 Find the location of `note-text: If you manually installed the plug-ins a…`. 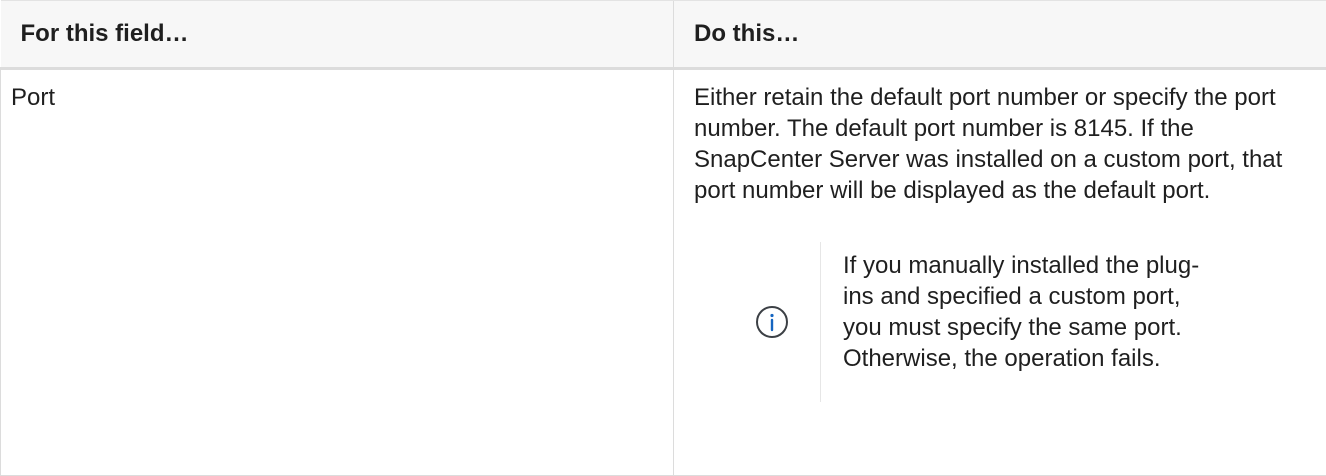

note-text: If you manually installed the plug-ins a… is located at coordinates (1021, 312).